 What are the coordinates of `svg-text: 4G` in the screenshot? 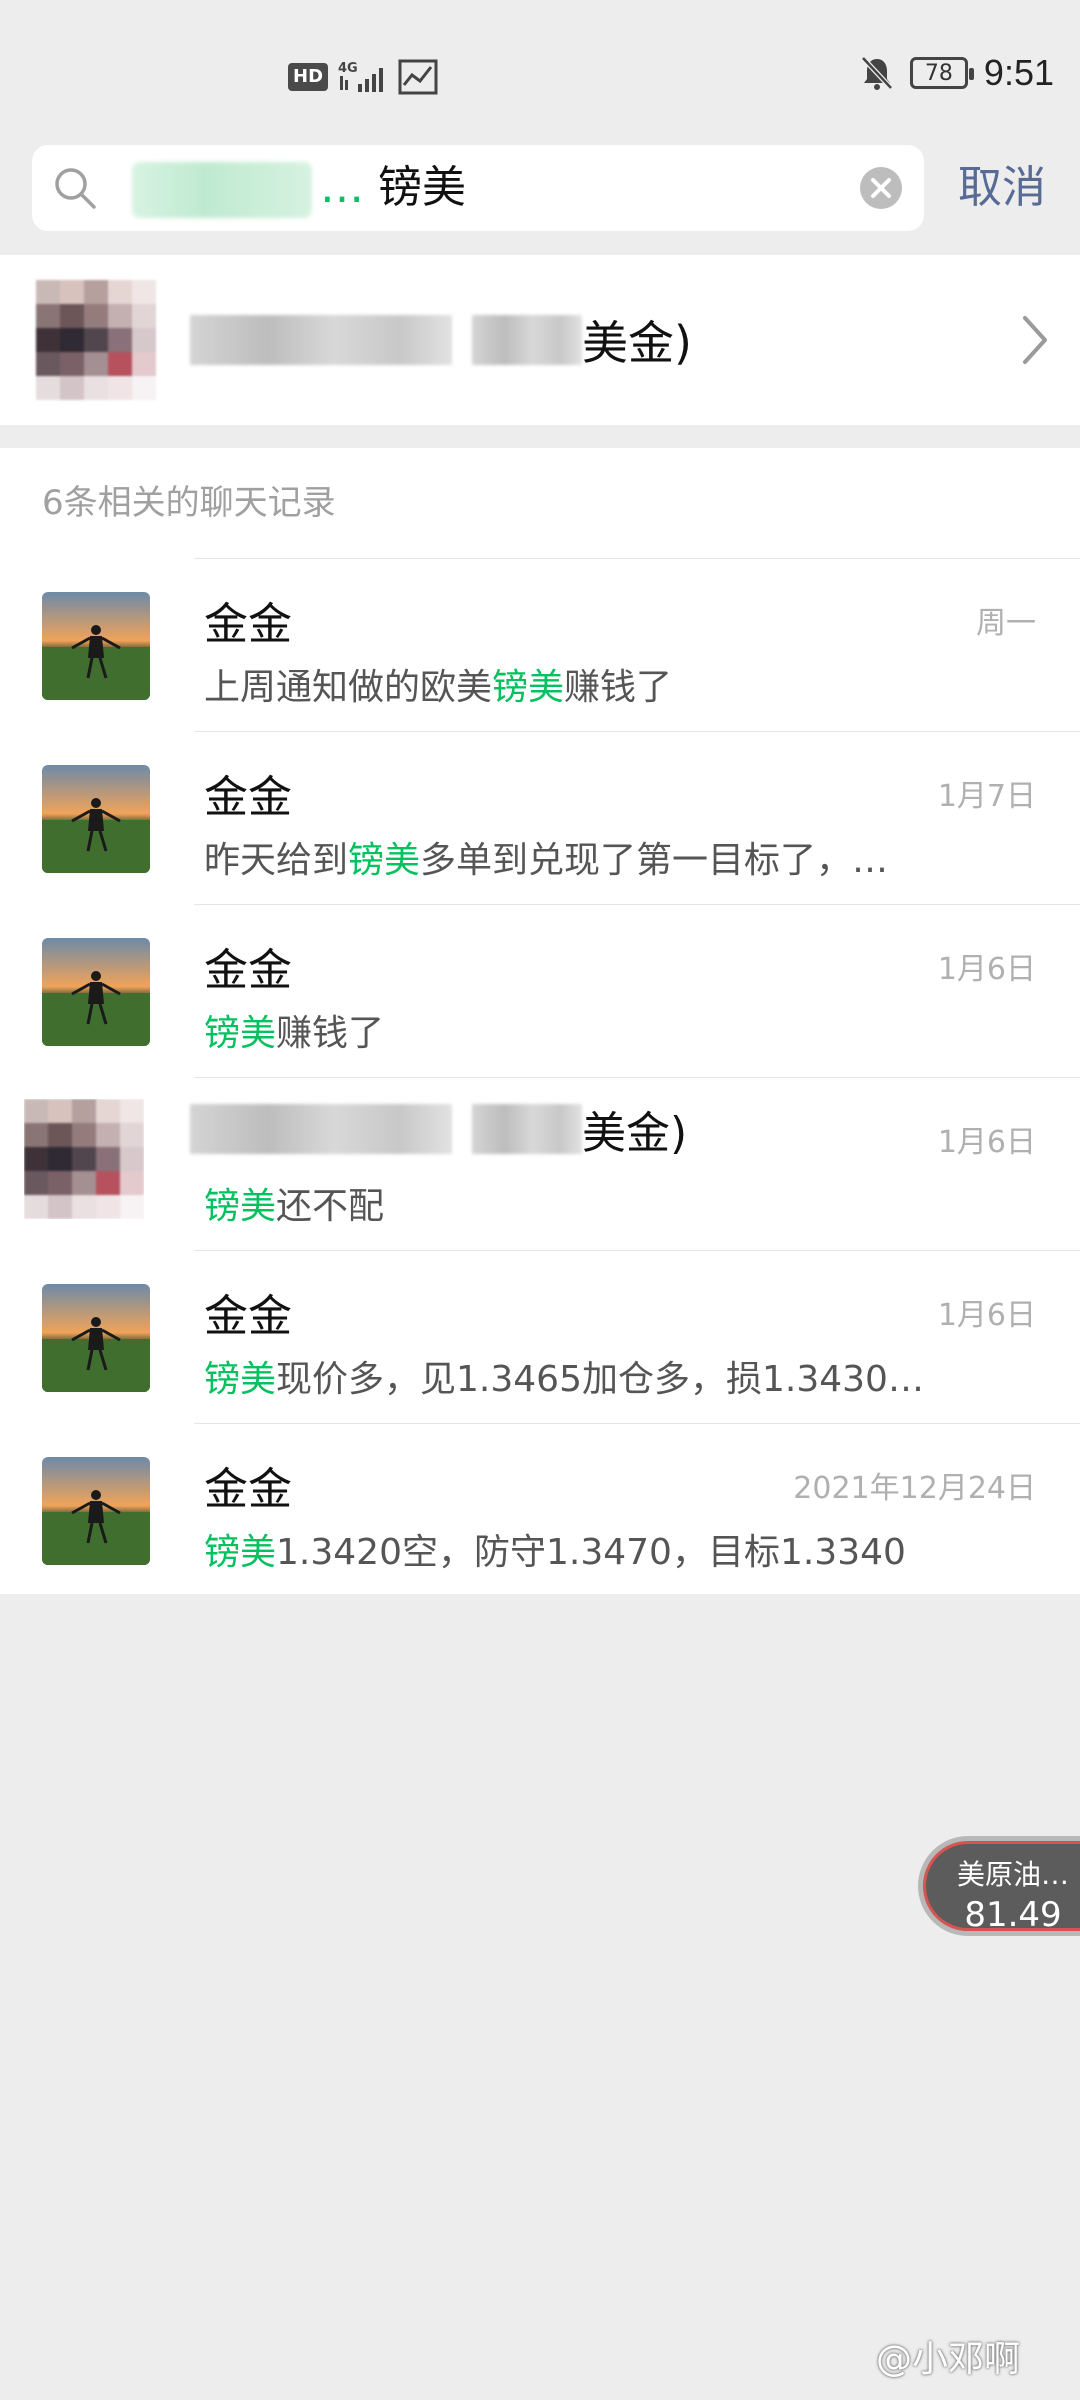 It's located at (348, 68).